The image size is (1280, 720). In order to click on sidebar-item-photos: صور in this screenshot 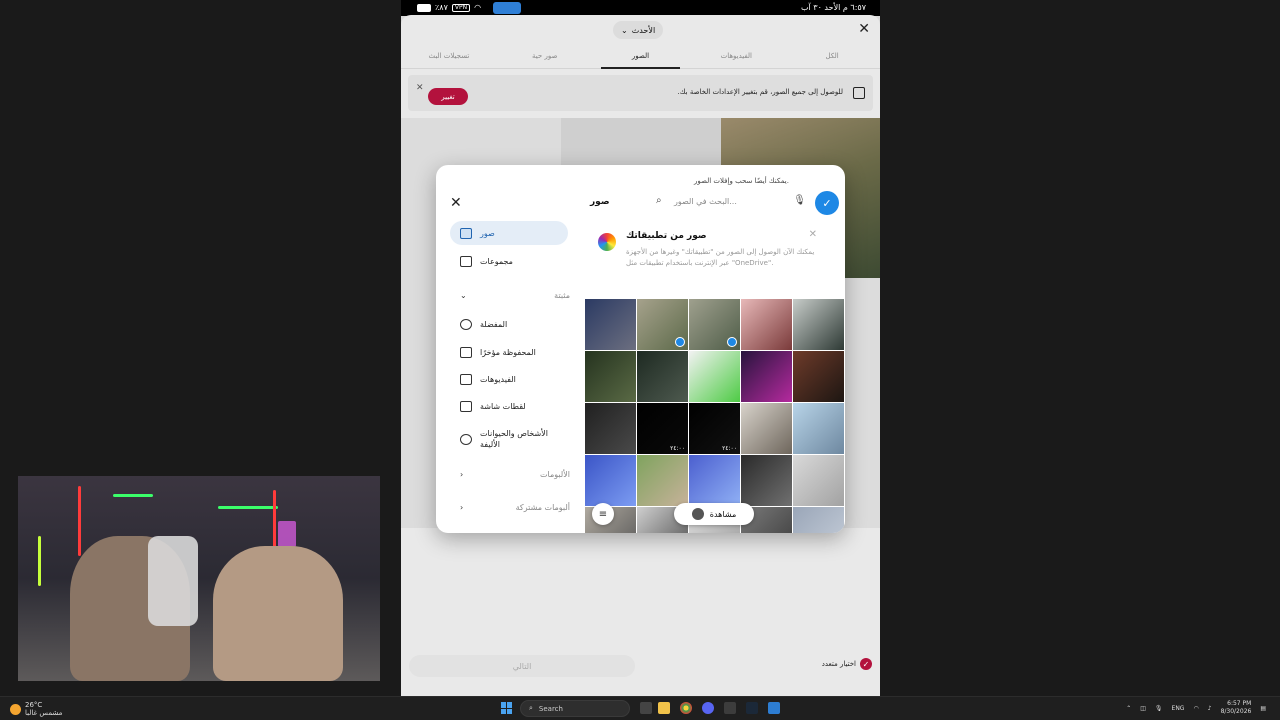, I will do `click(509, 233)`.